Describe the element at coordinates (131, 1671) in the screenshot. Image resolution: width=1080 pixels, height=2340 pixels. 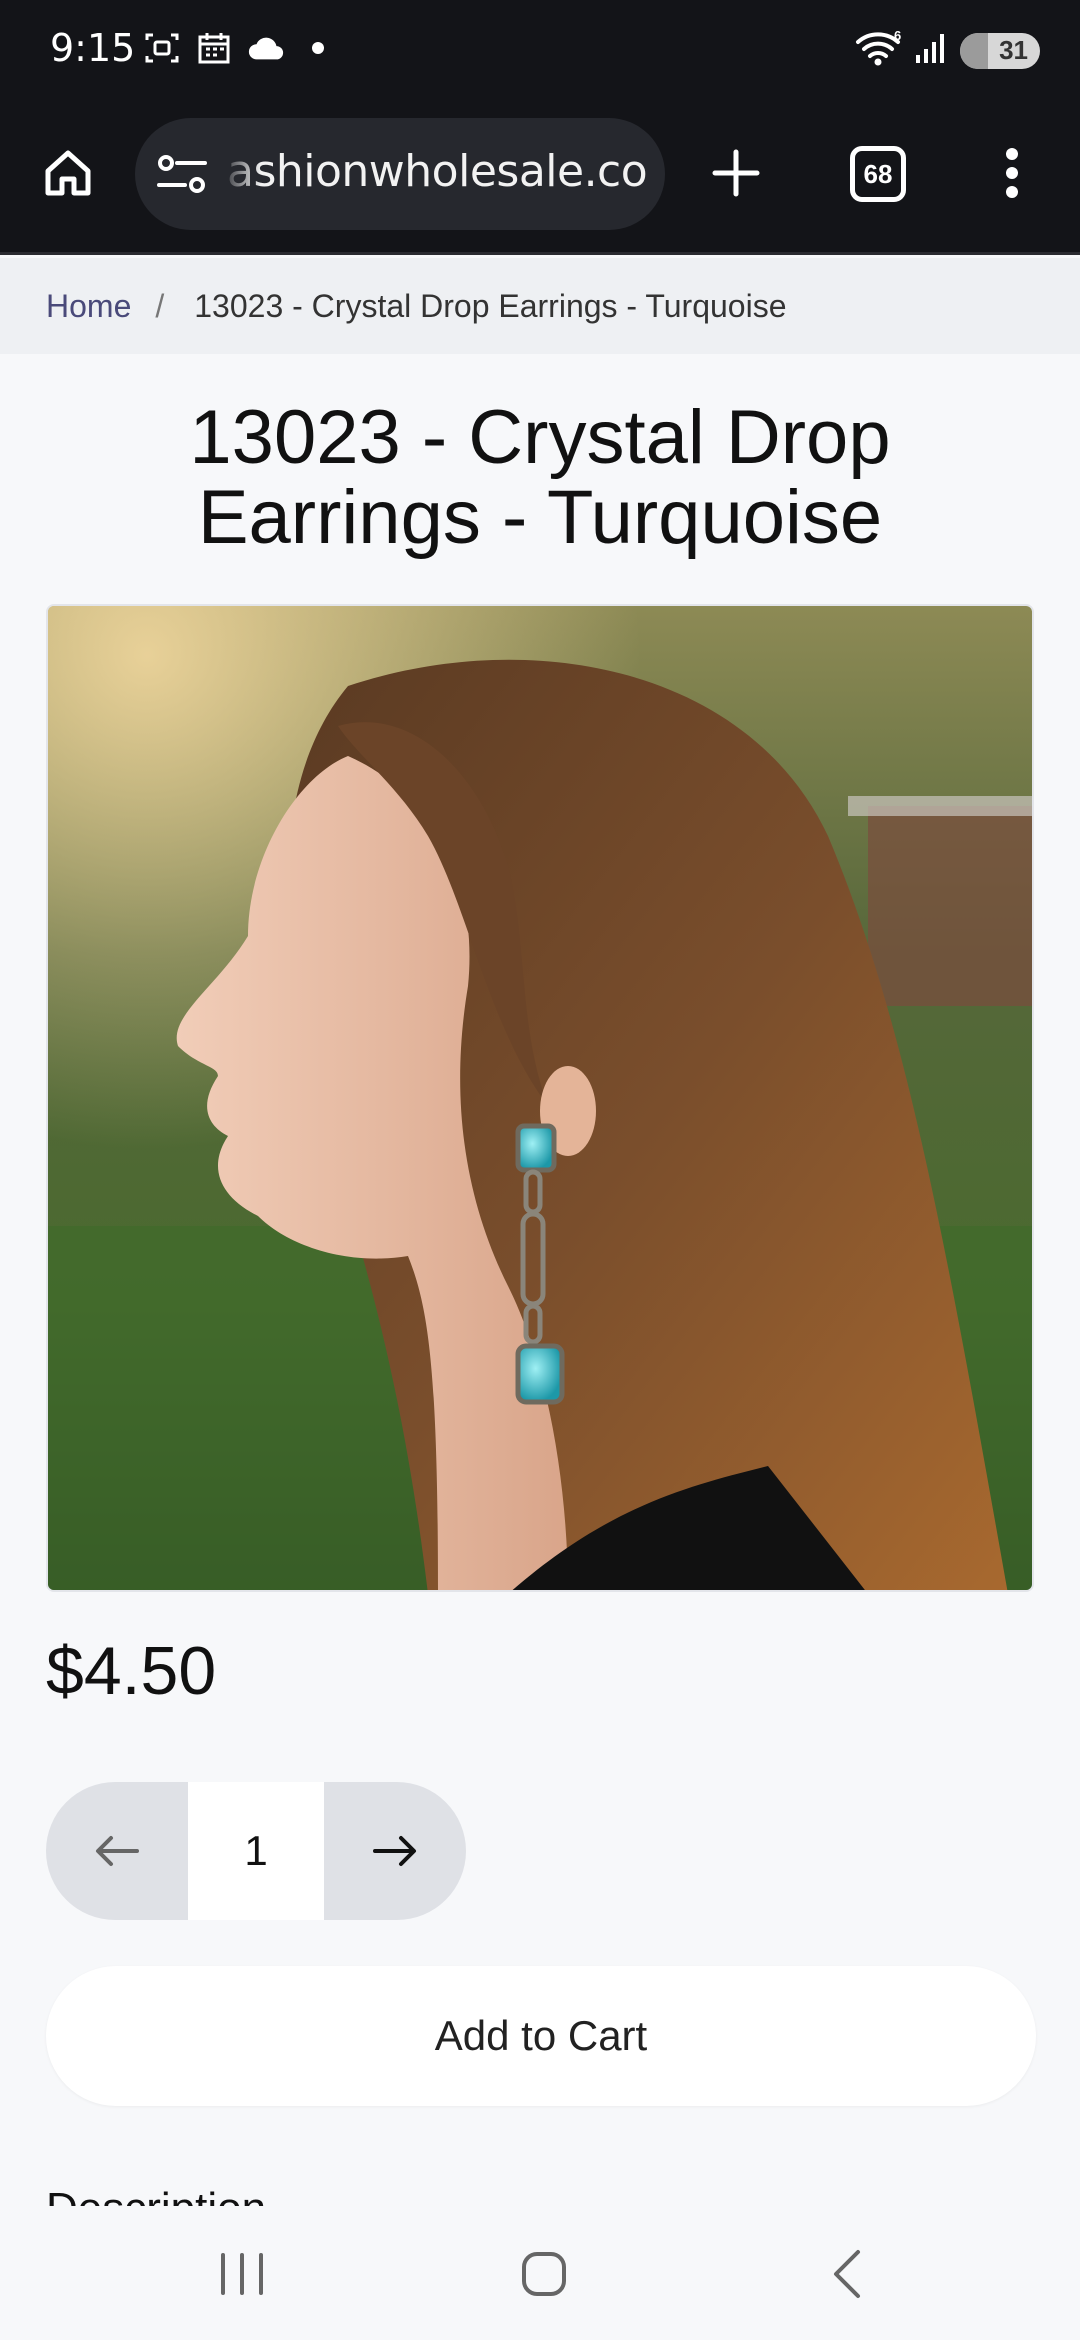
I see `product-price: $4.50` at that location.